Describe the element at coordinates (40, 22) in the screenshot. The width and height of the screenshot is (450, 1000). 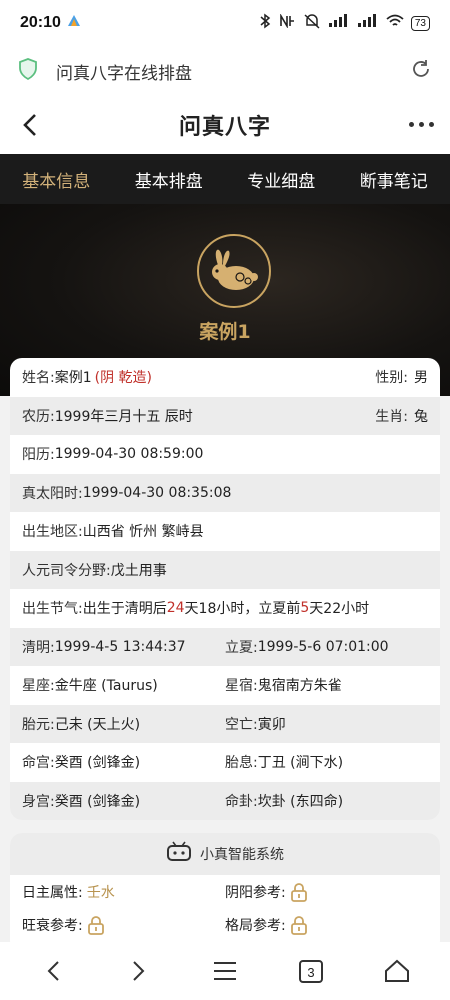
I see `status-time: 20:10` at that location.